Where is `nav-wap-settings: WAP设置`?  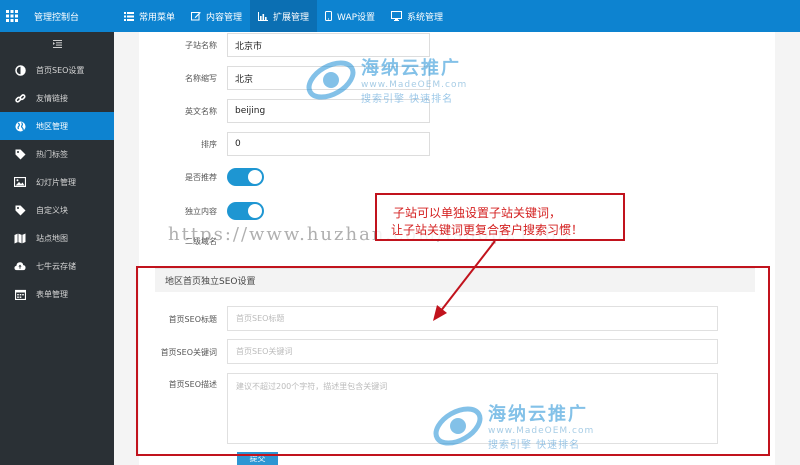
nav-wap-settings: WAP设置 is located at coordinates (350, 16).